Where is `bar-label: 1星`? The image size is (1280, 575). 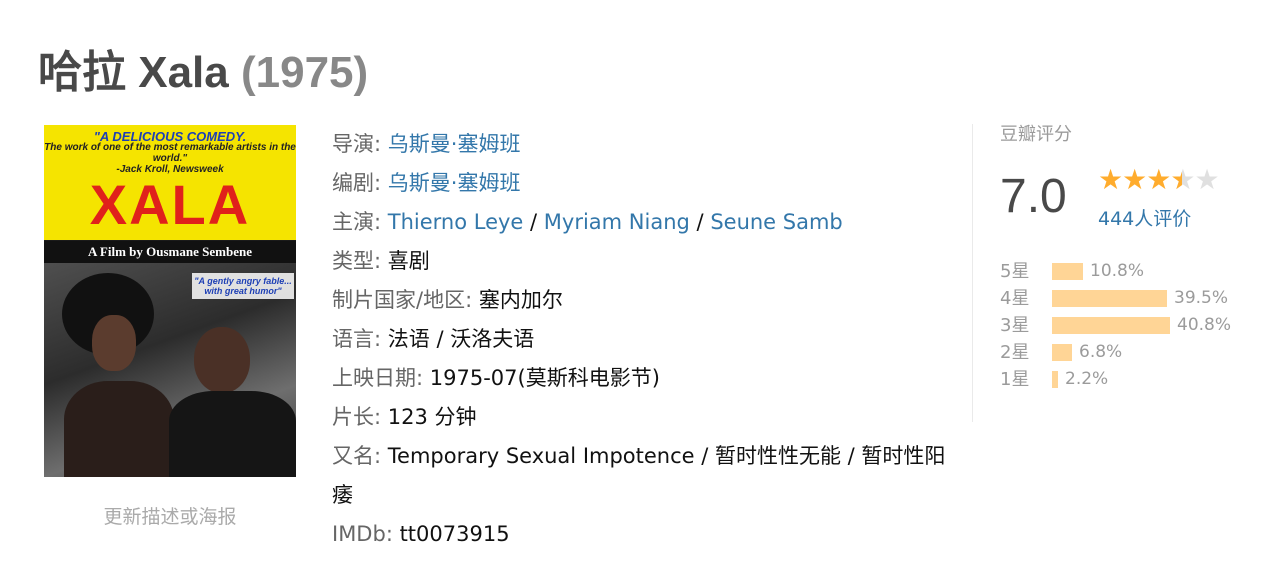 bar-label: 1星 is located at coordinates (1015, 379).